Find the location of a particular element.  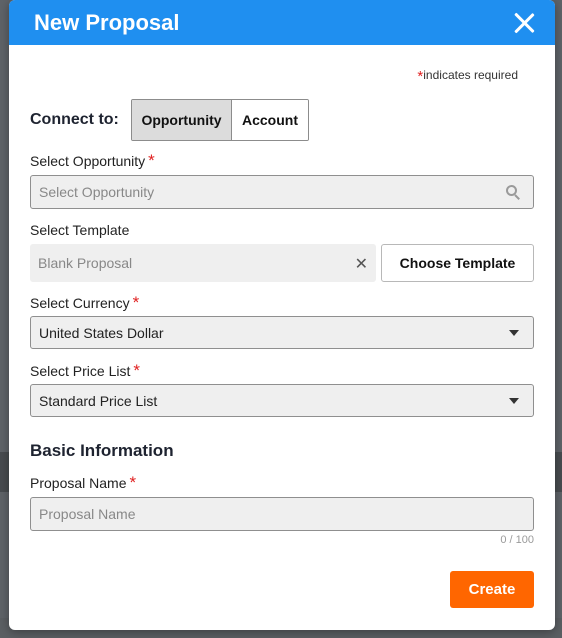

close-icon is located at coordinates (524, 23).